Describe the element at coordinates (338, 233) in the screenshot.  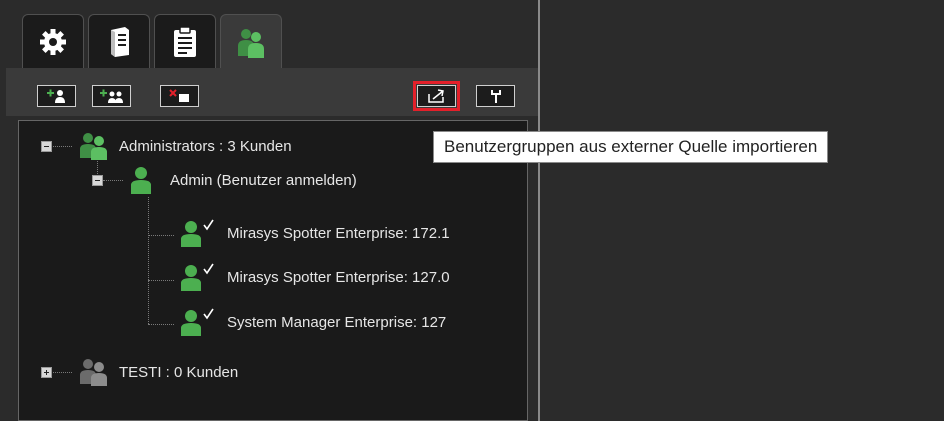
I see `tree-node-label: Mirasys Spotter Enterprise: 172.1` at that location.